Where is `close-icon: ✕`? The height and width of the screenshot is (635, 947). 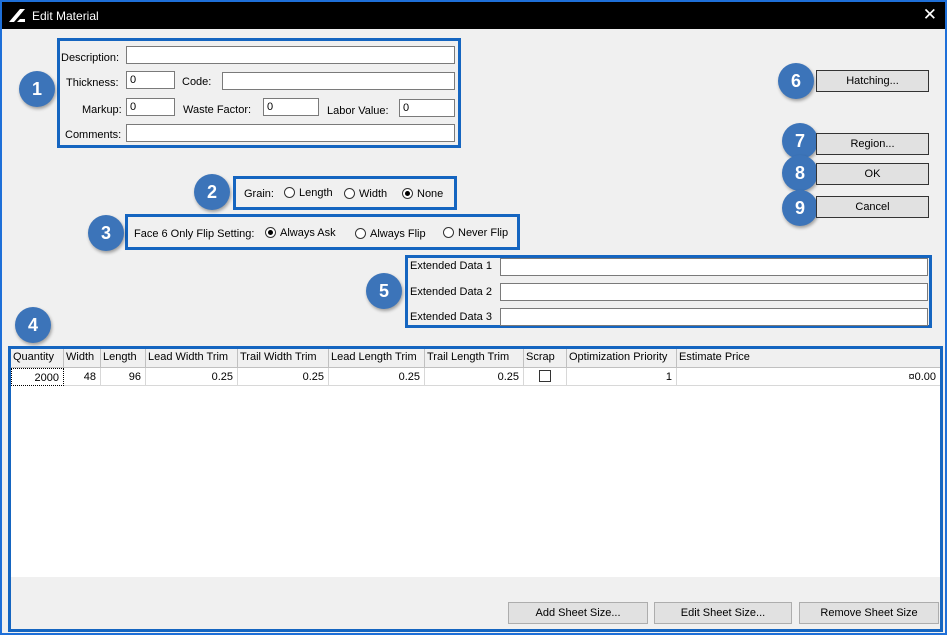
close-icon: ✕ is located at coordinates (930, 15).